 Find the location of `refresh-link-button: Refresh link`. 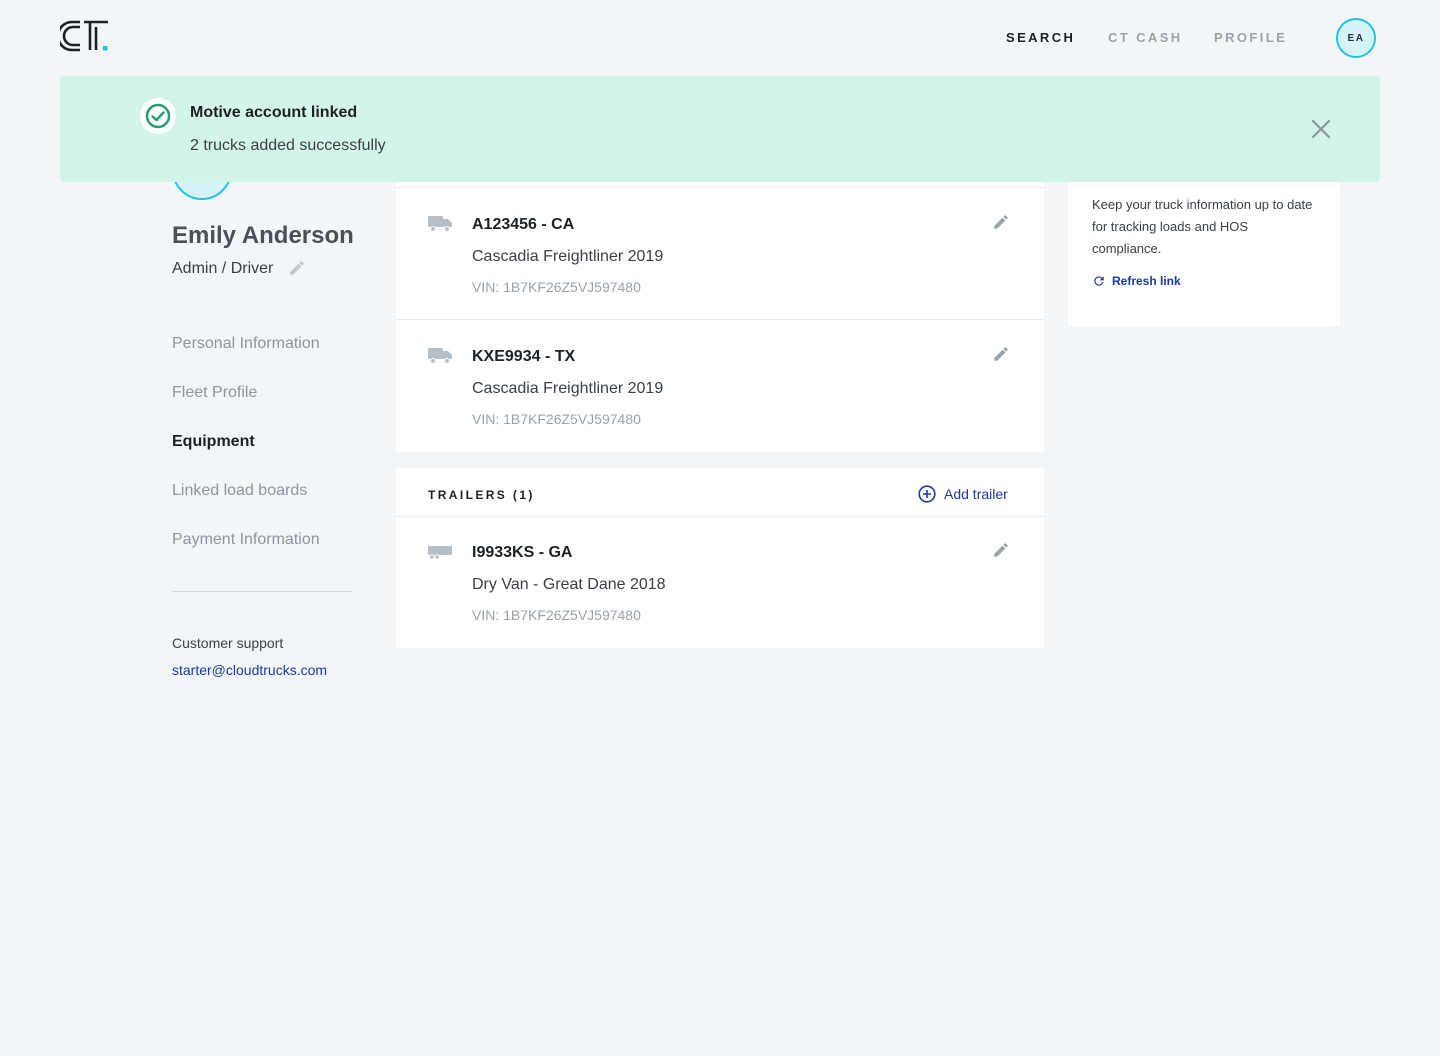

refresh-link-button: Refresh link is located at coordinates (1136, 281).